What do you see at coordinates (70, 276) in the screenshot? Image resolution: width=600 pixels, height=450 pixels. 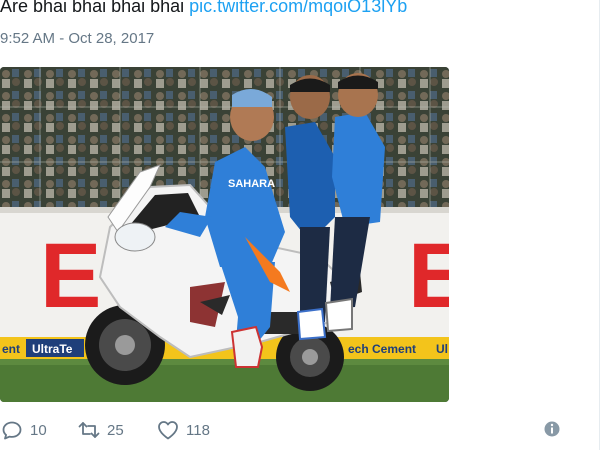 I see `banner-left-letter: E` at bounding box center [70, 276].